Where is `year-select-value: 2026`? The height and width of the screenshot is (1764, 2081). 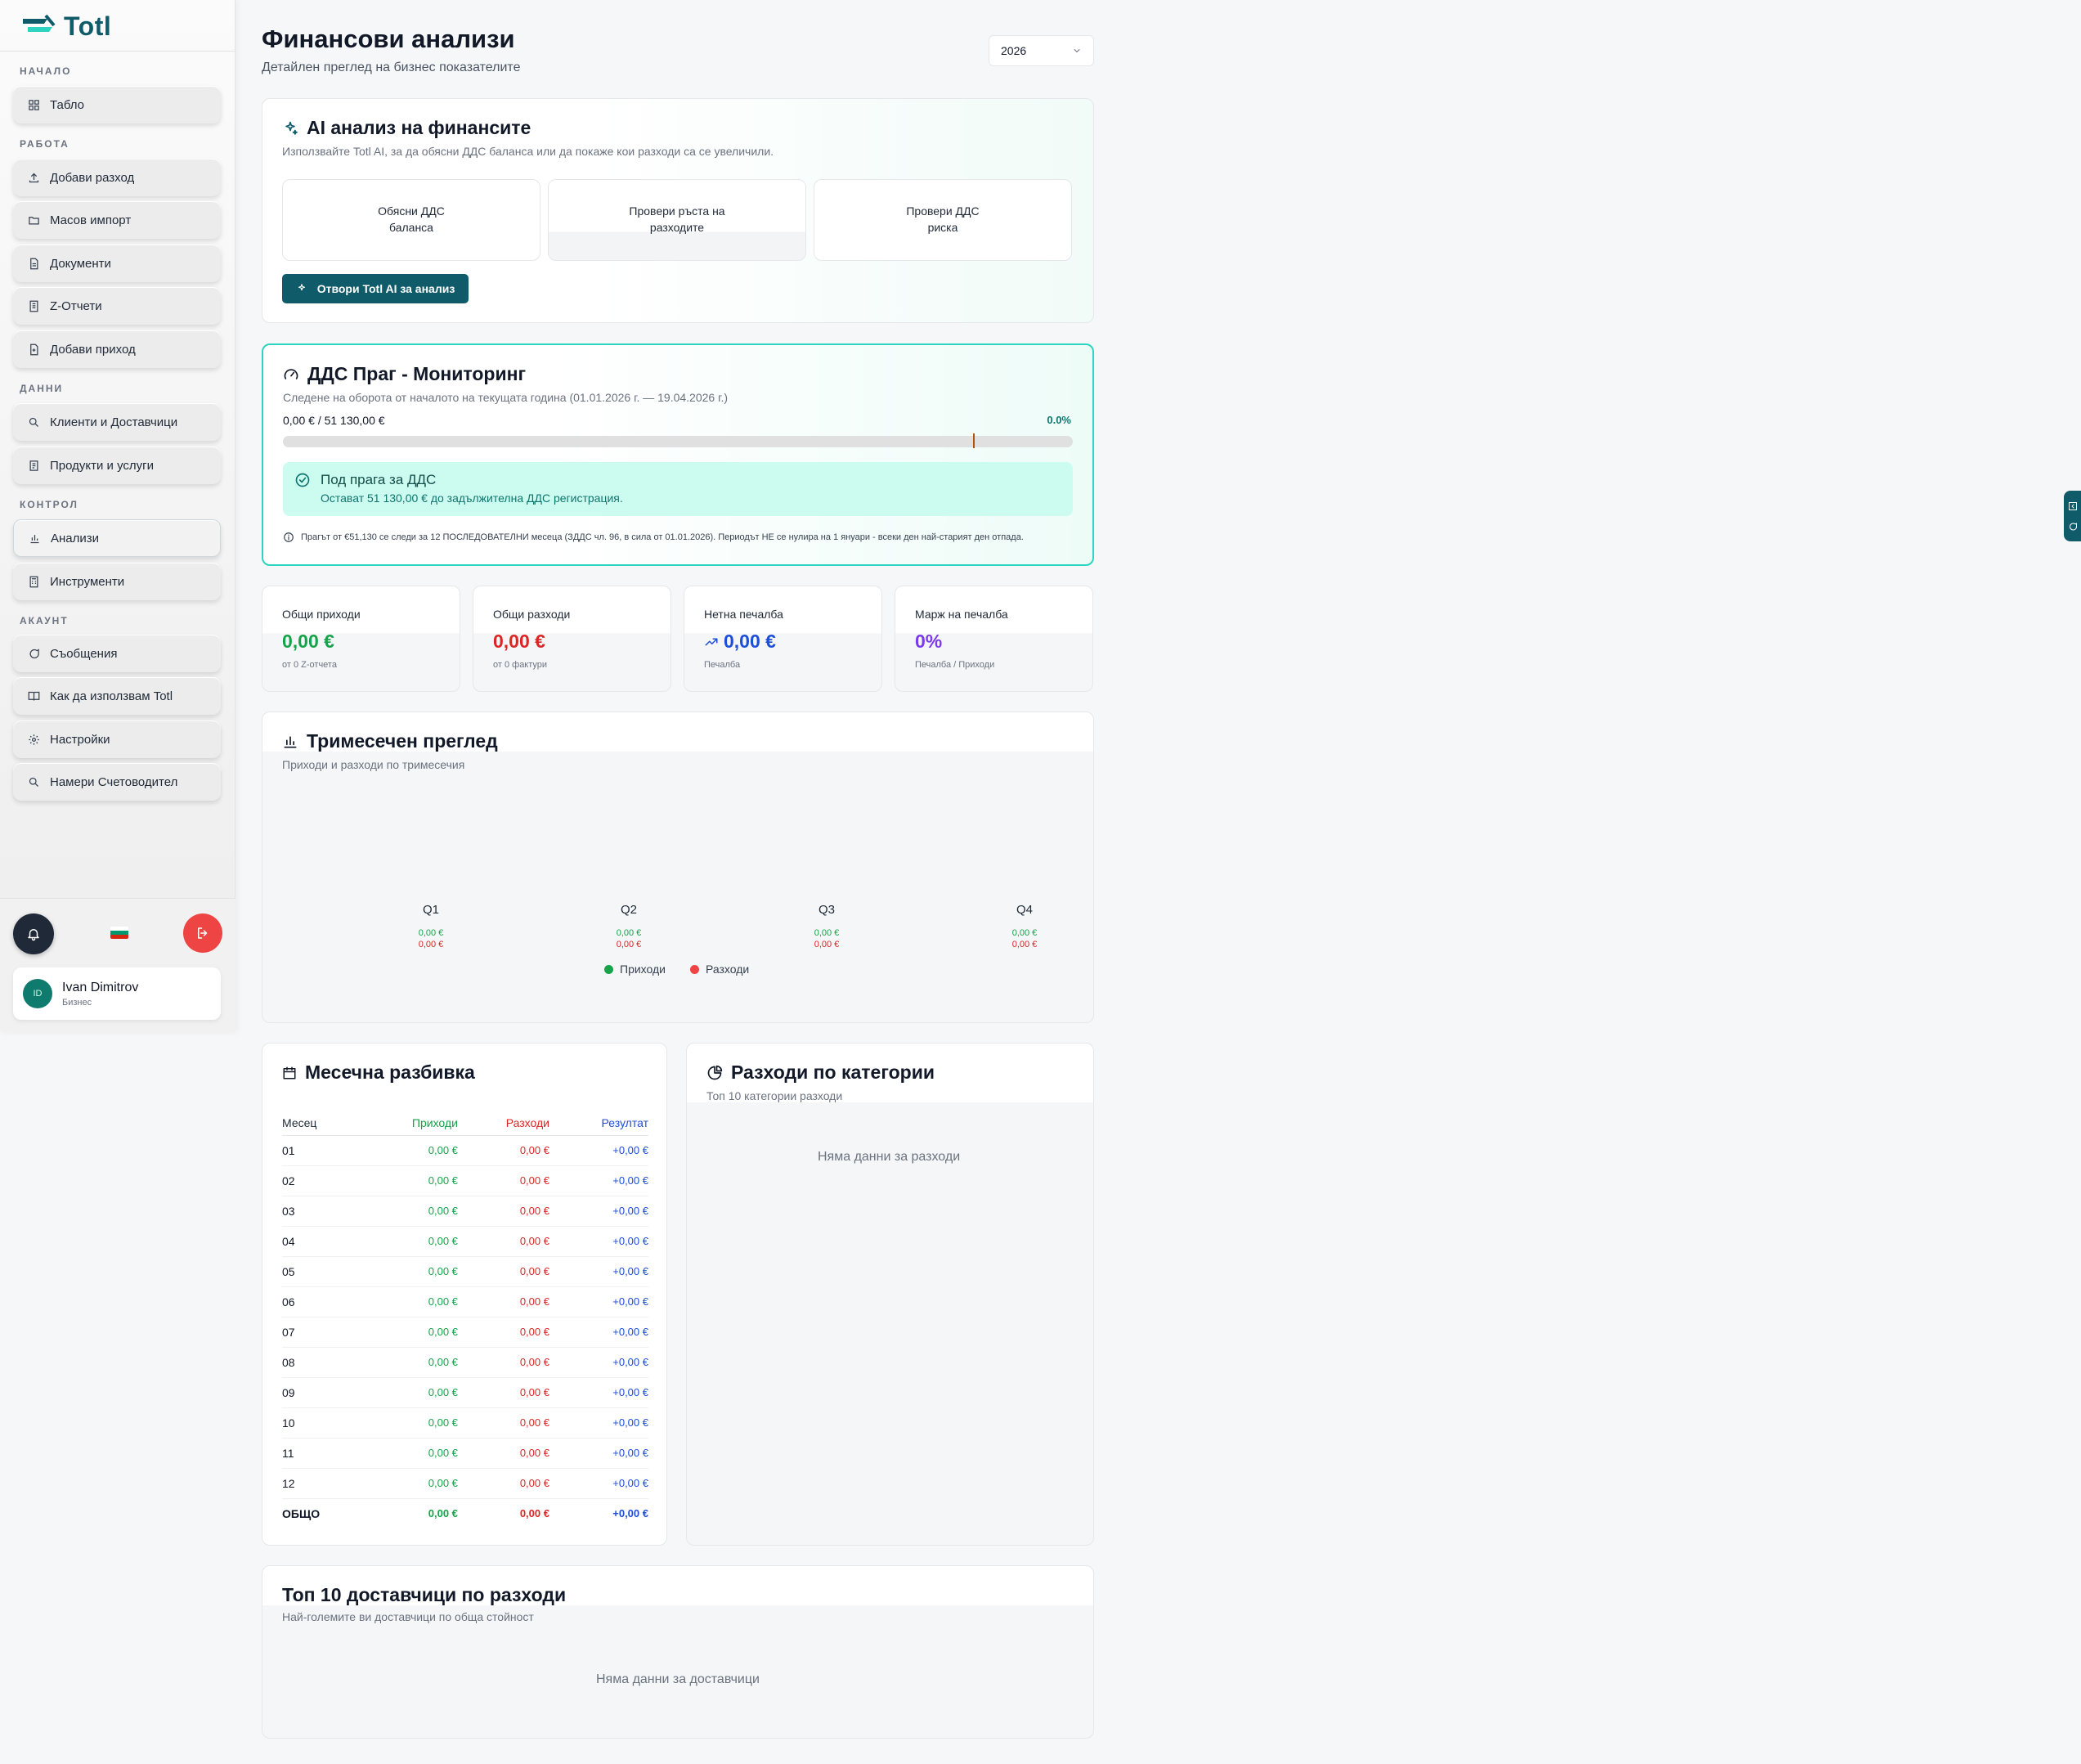
year-select-value: 2026 is located at coordinates (1014, 50).